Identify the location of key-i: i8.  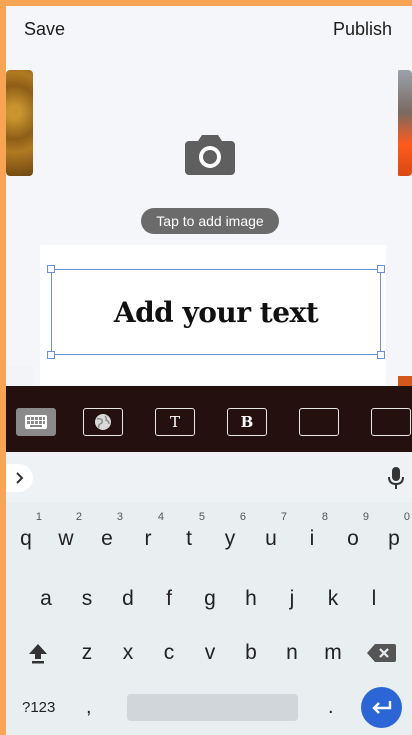
(312, 535).